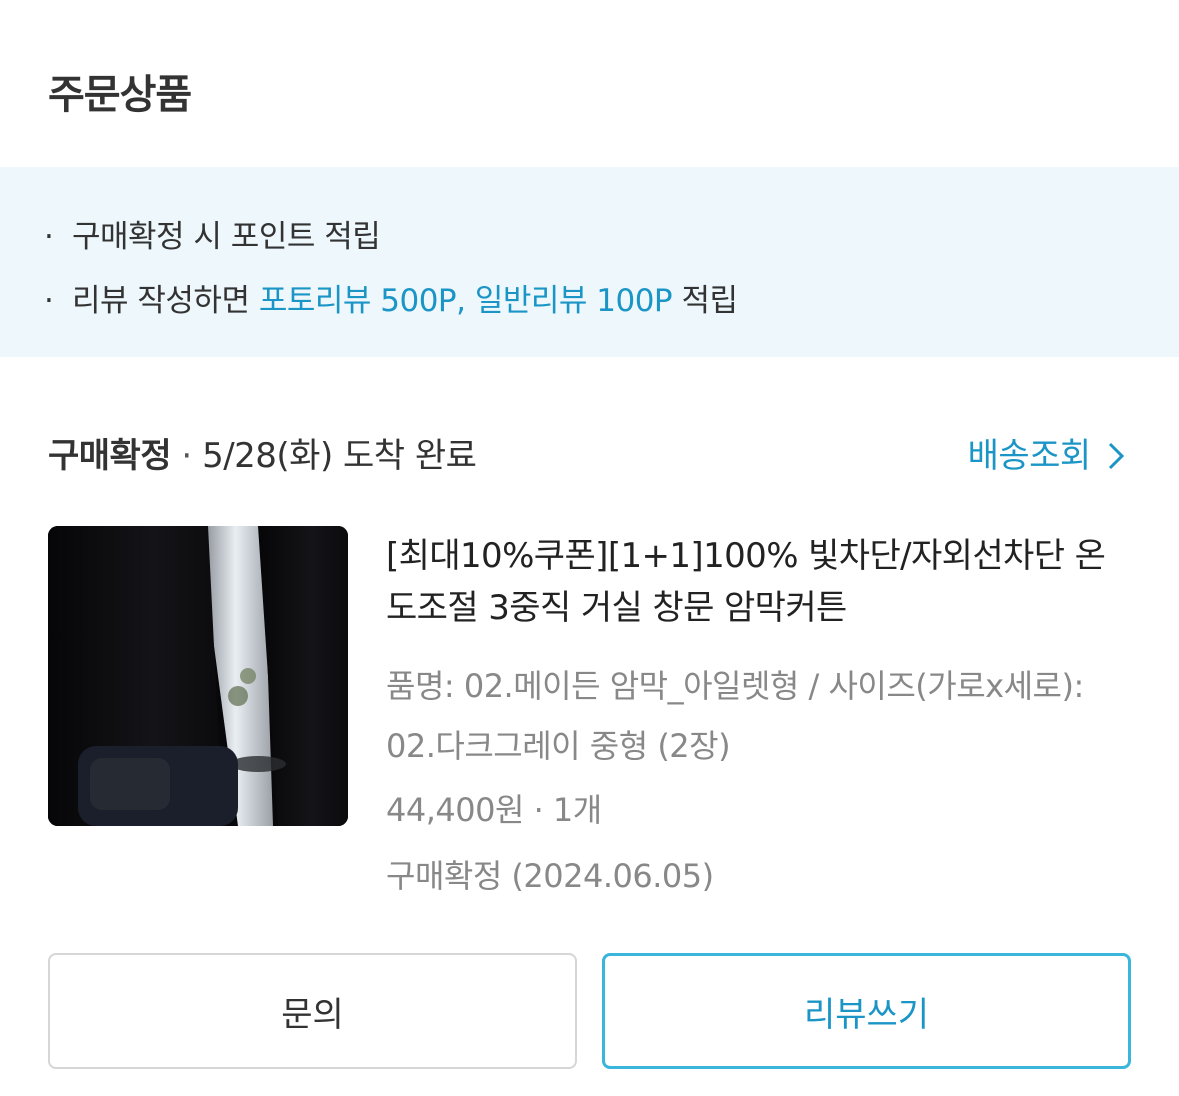 Image resolution: width=1179 pixels, height=1096 pixels. What do you see at coordinates (165, 301) in the screenshot?
I see `notice-text-prefix: 리뷰 작성하면` at bounding box center [165, 301].